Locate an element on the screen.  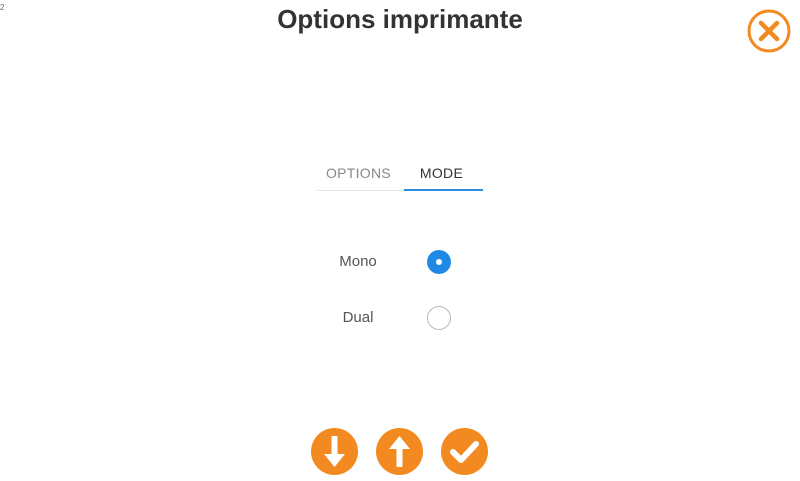
dual-radio is located at coordinates (439, 318).